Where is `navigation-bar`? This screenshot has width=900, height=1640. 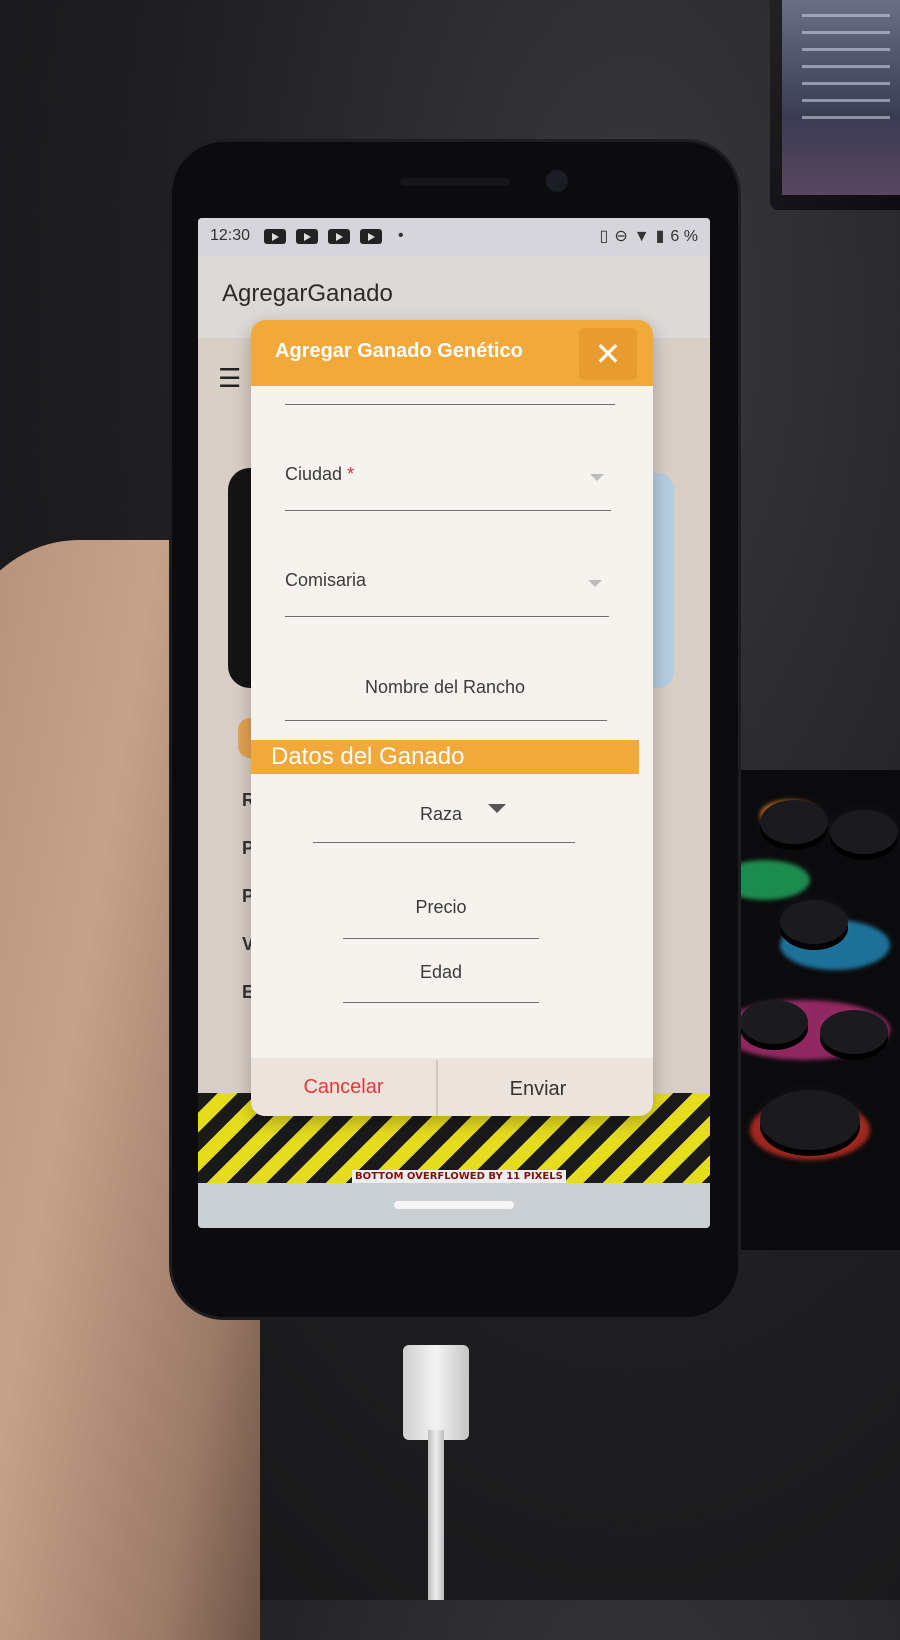 navigation-bar is located at coordinates (454, 1205).